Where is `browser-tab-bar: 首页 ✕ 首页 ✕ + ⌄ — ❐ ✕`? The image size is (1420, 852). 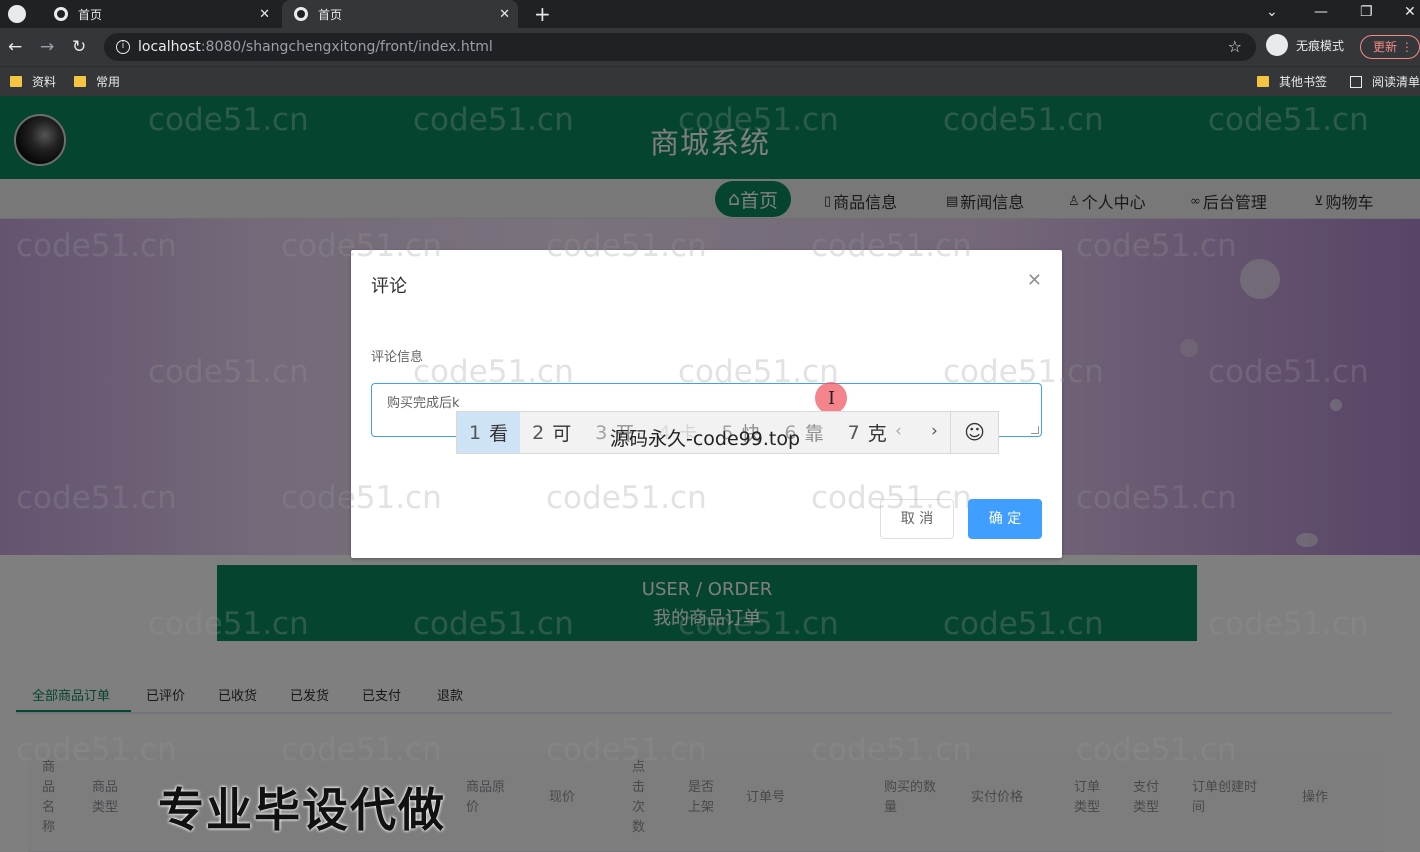
browser-tab-bar: 首页 ✕ 首页 ✕ + ⌄ — ❐ ✕ is located at coordinates (710, 14).